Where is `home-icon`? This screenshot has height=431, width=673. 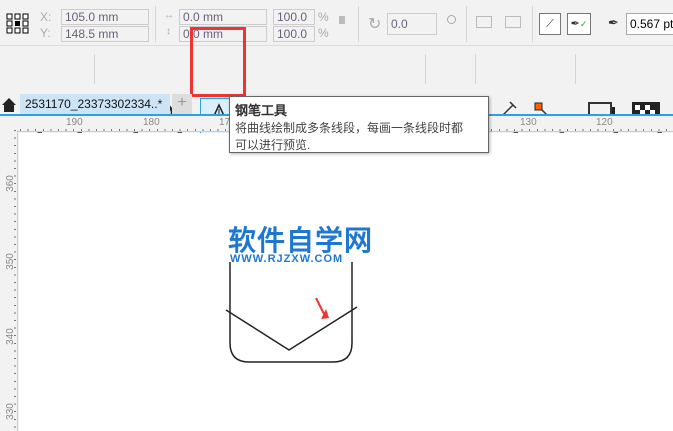
home-icon is located at coordinates (9, 105).